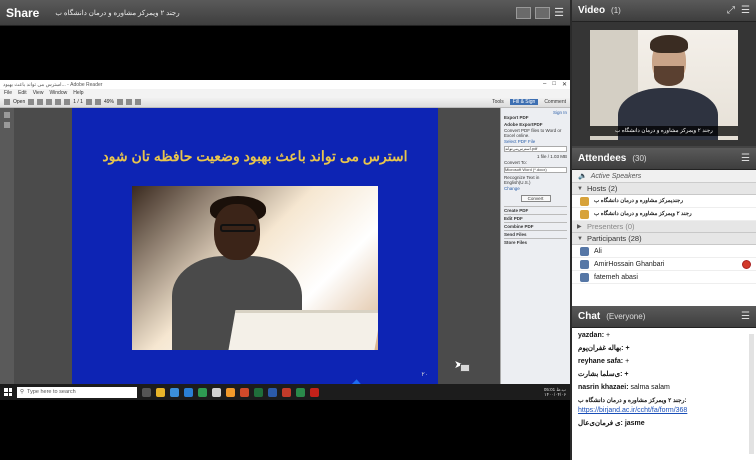 This screenshot has width=756, height=460. Describe the element at coordinates (19, 102) in the screenshot. I see `open-button: Open` at that location.